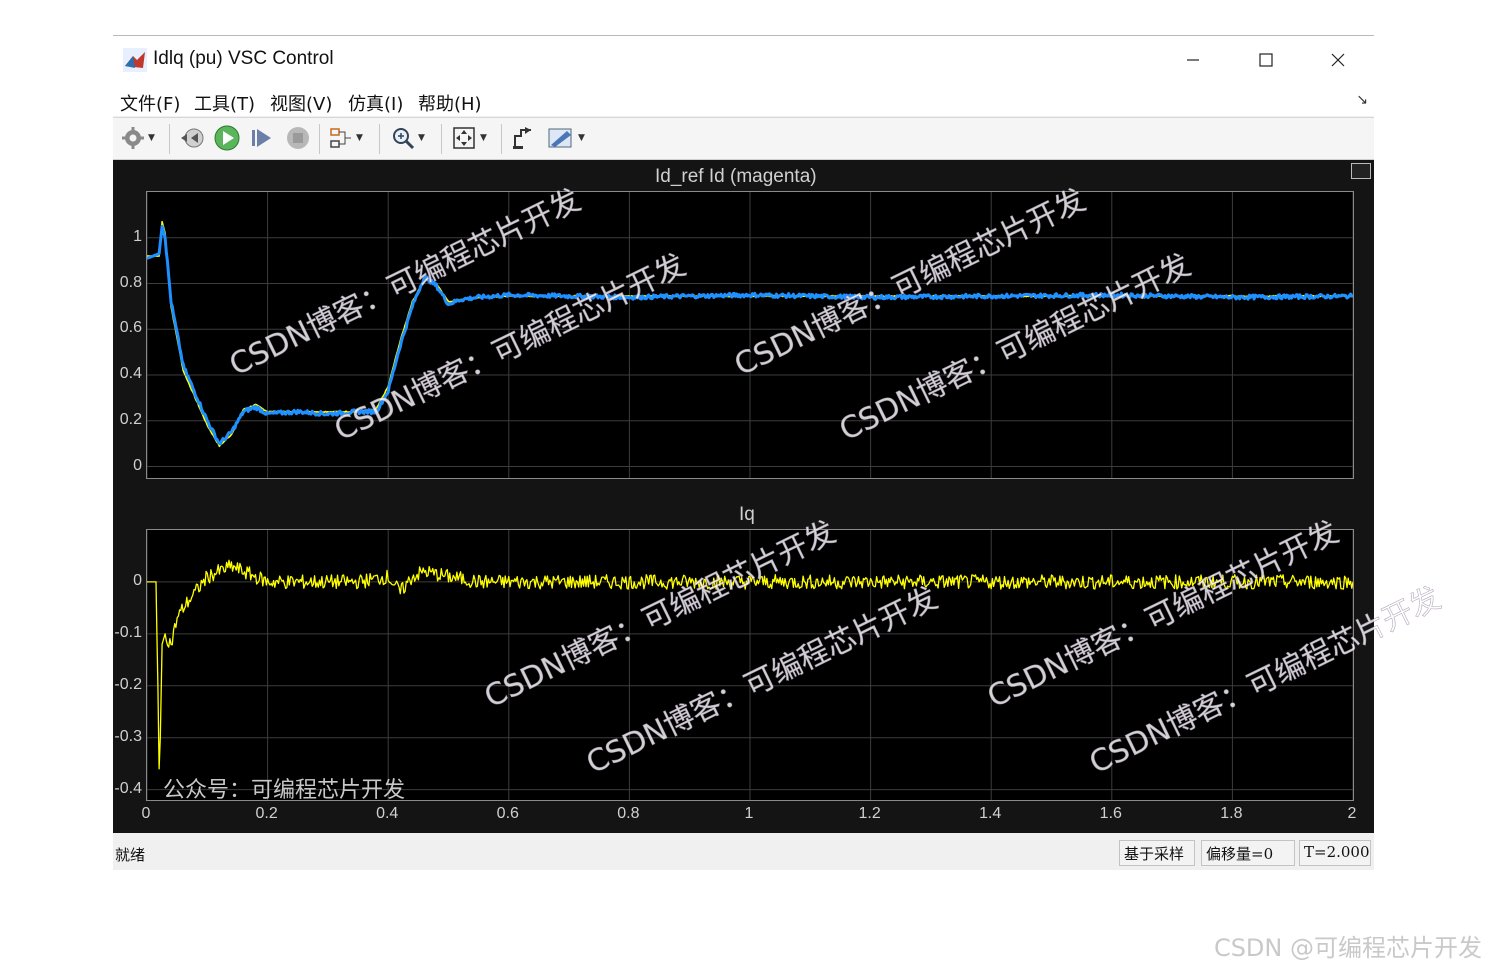 The width and height of the screenshot is (1488, 971). What do you see at coordinates (387, 813) in the screenshot?
I see `x-tick-label: 0.4` at bounding box center [387, 813].